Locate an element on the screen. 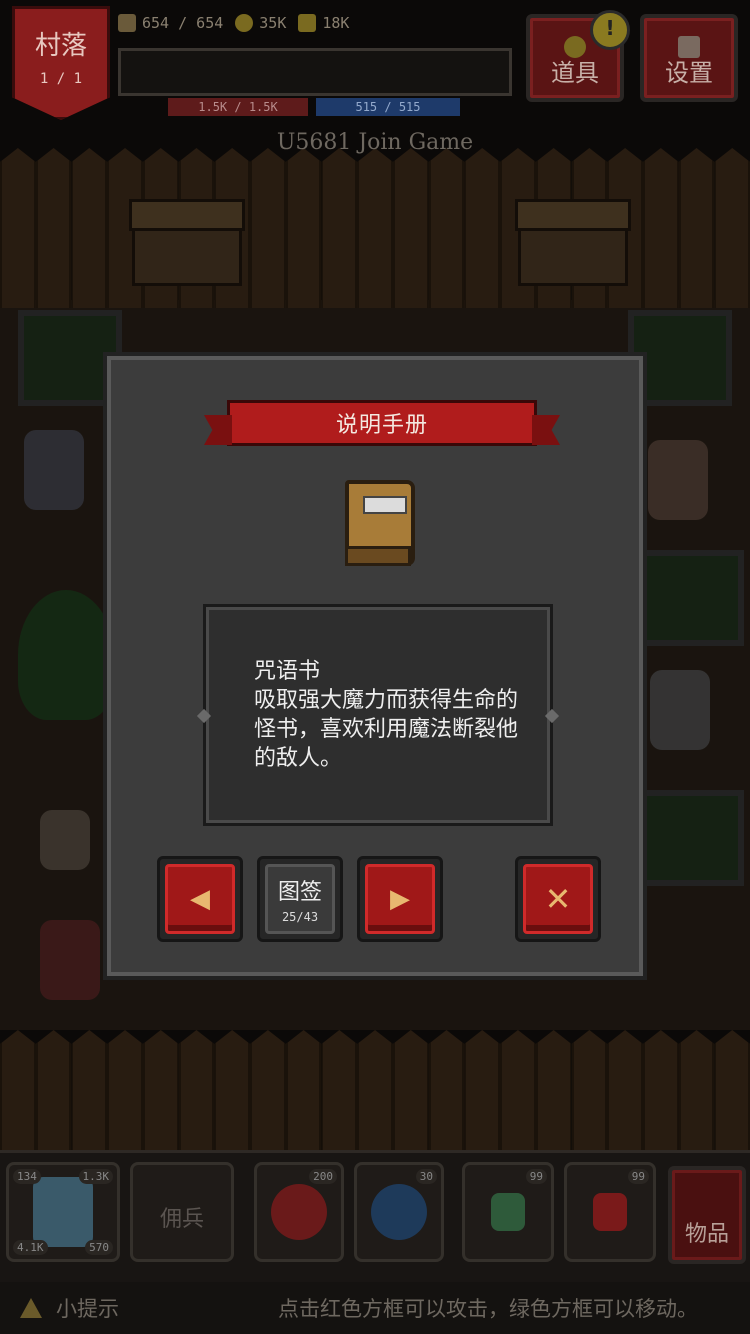 This screenshot has width=750, height=1334. warning-icon is located at coordinates (31, 1308).